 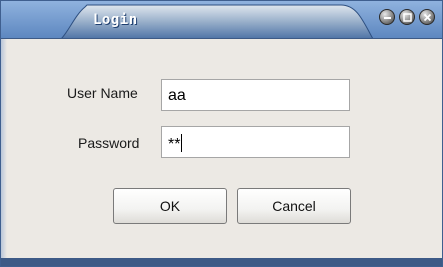 I want to click on maximize-icon, so click(x=407, y=17).